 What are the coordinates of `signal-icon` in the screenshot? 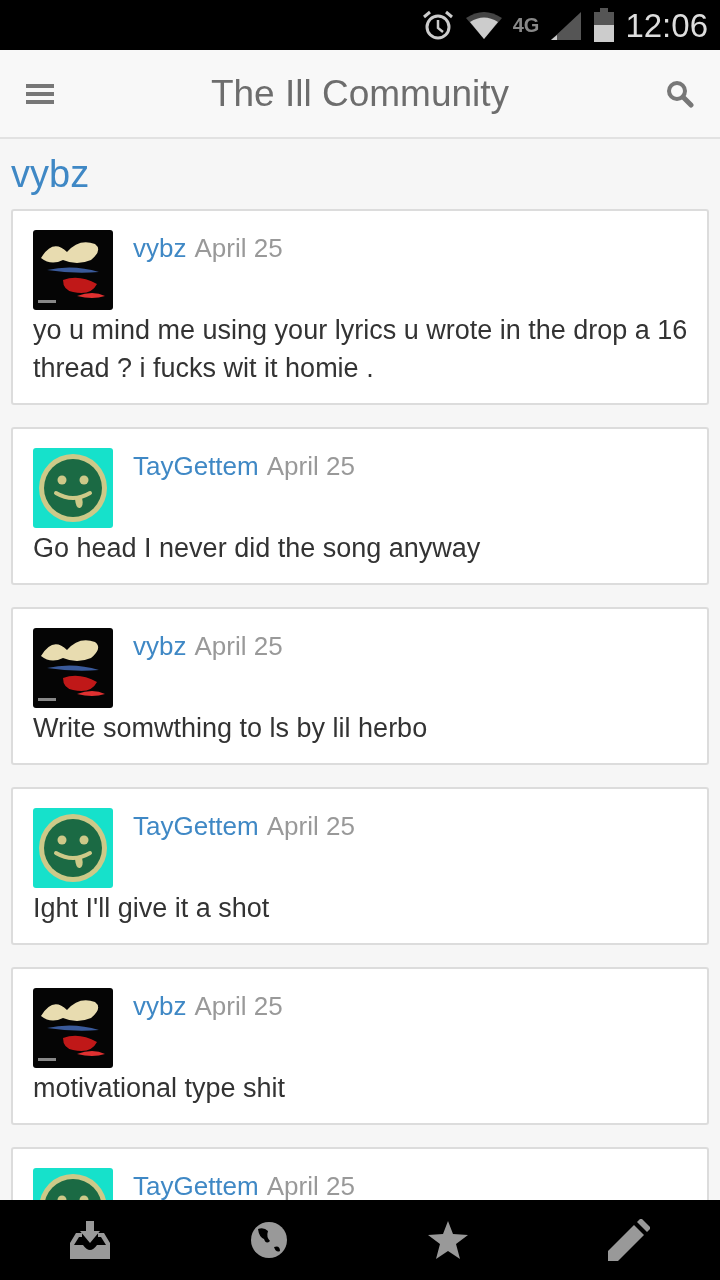 It's located at (566, 25).